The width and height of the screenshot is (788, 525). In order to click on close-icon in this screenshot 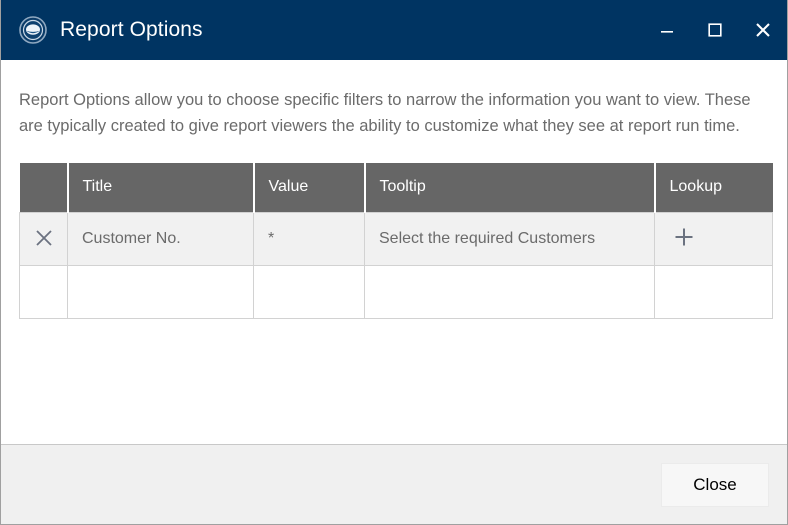, I will do `click(763, 30)`.